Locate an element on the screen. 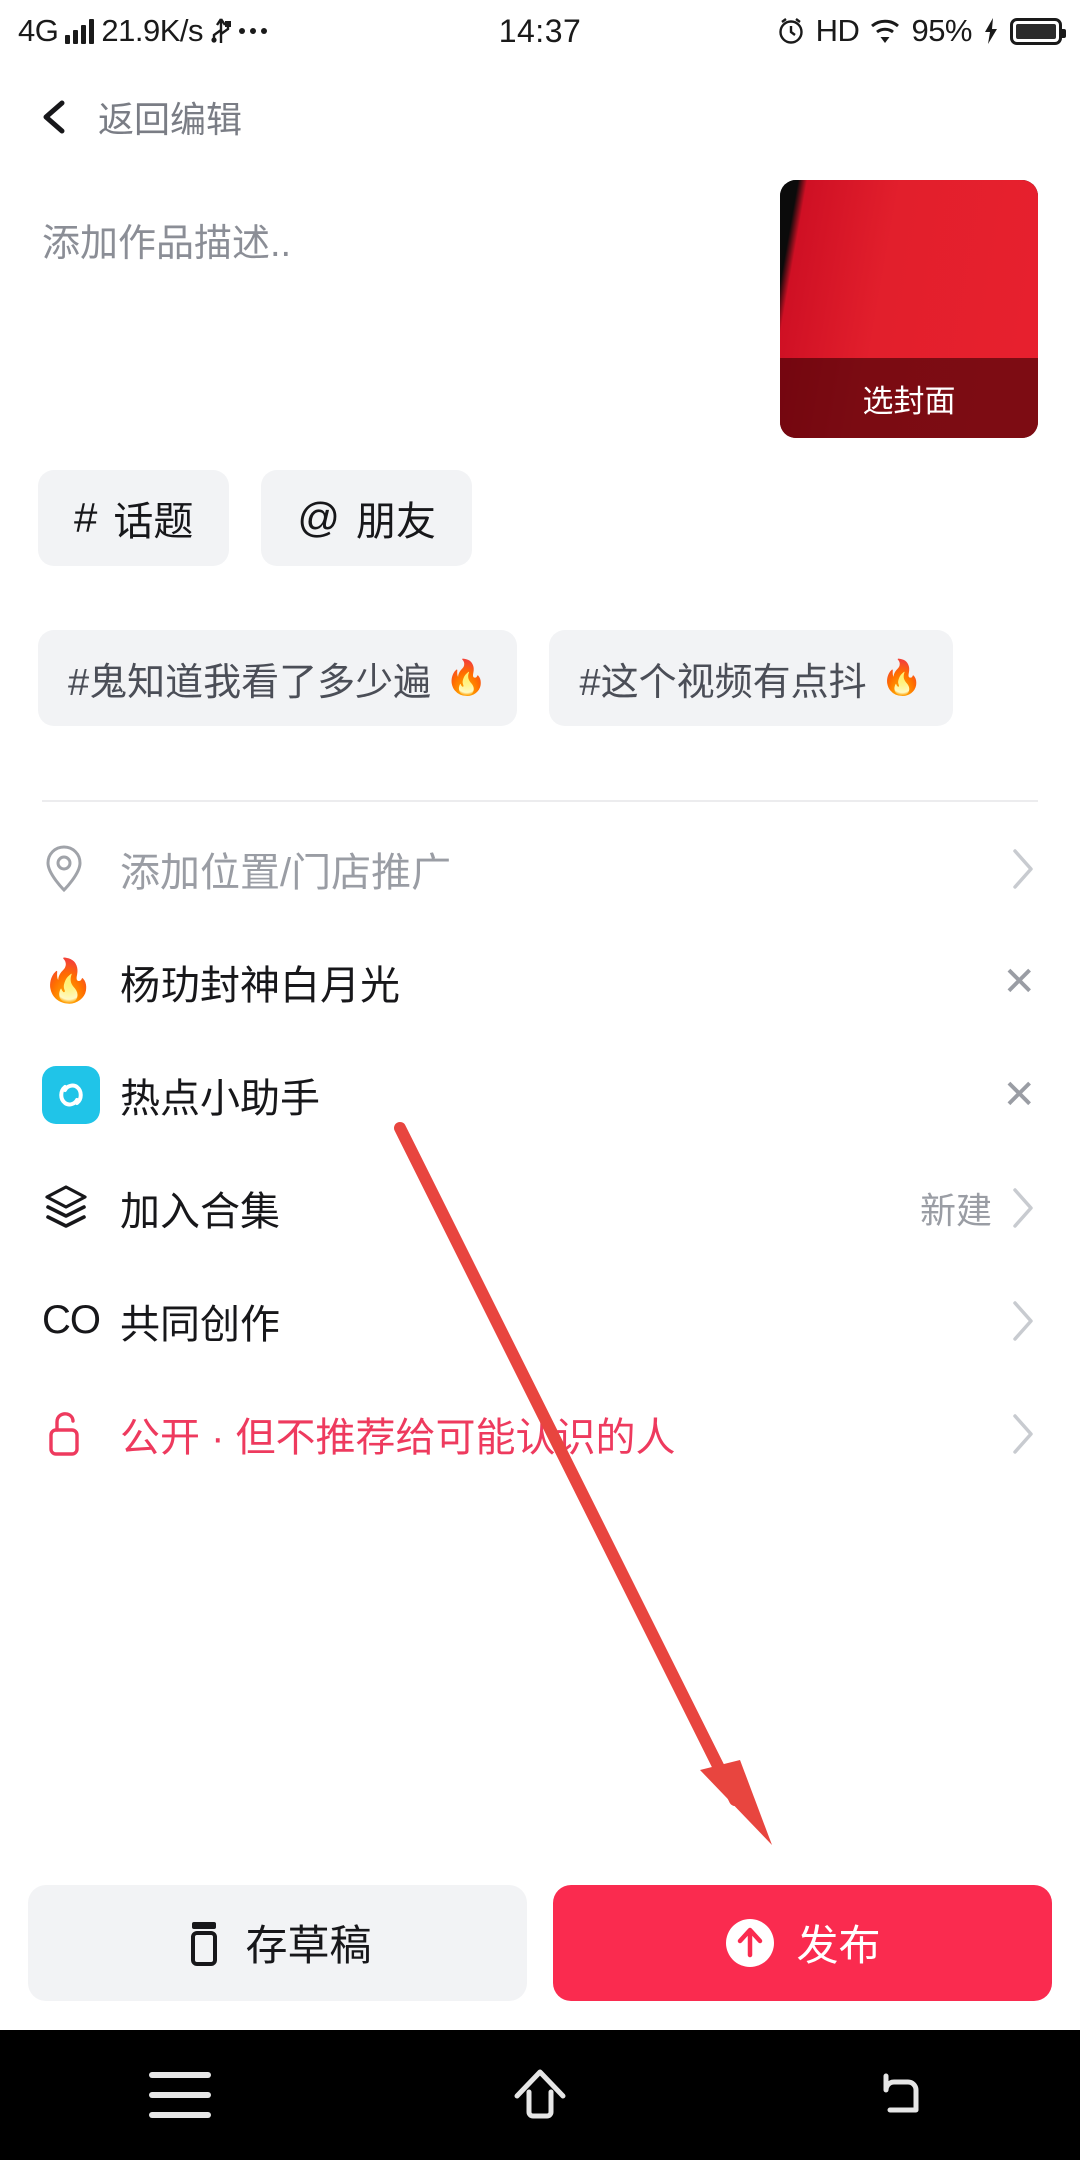 This screenshot has height=2160, width=1080. description-placeholder: 添加作品描述.. is located at coordinates (167, 244).